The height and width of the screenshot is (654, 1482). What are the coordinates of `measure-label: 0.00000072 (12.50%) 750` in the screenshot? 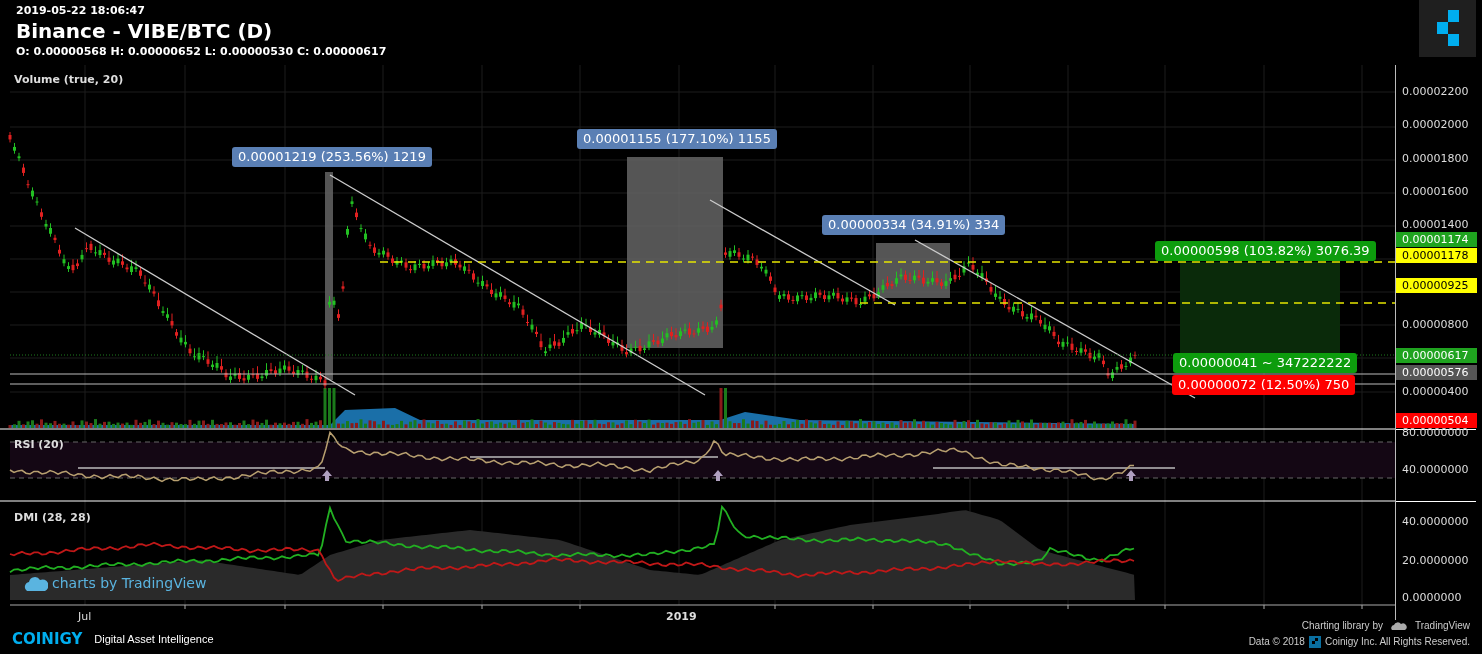 It's located at (1264, 385).